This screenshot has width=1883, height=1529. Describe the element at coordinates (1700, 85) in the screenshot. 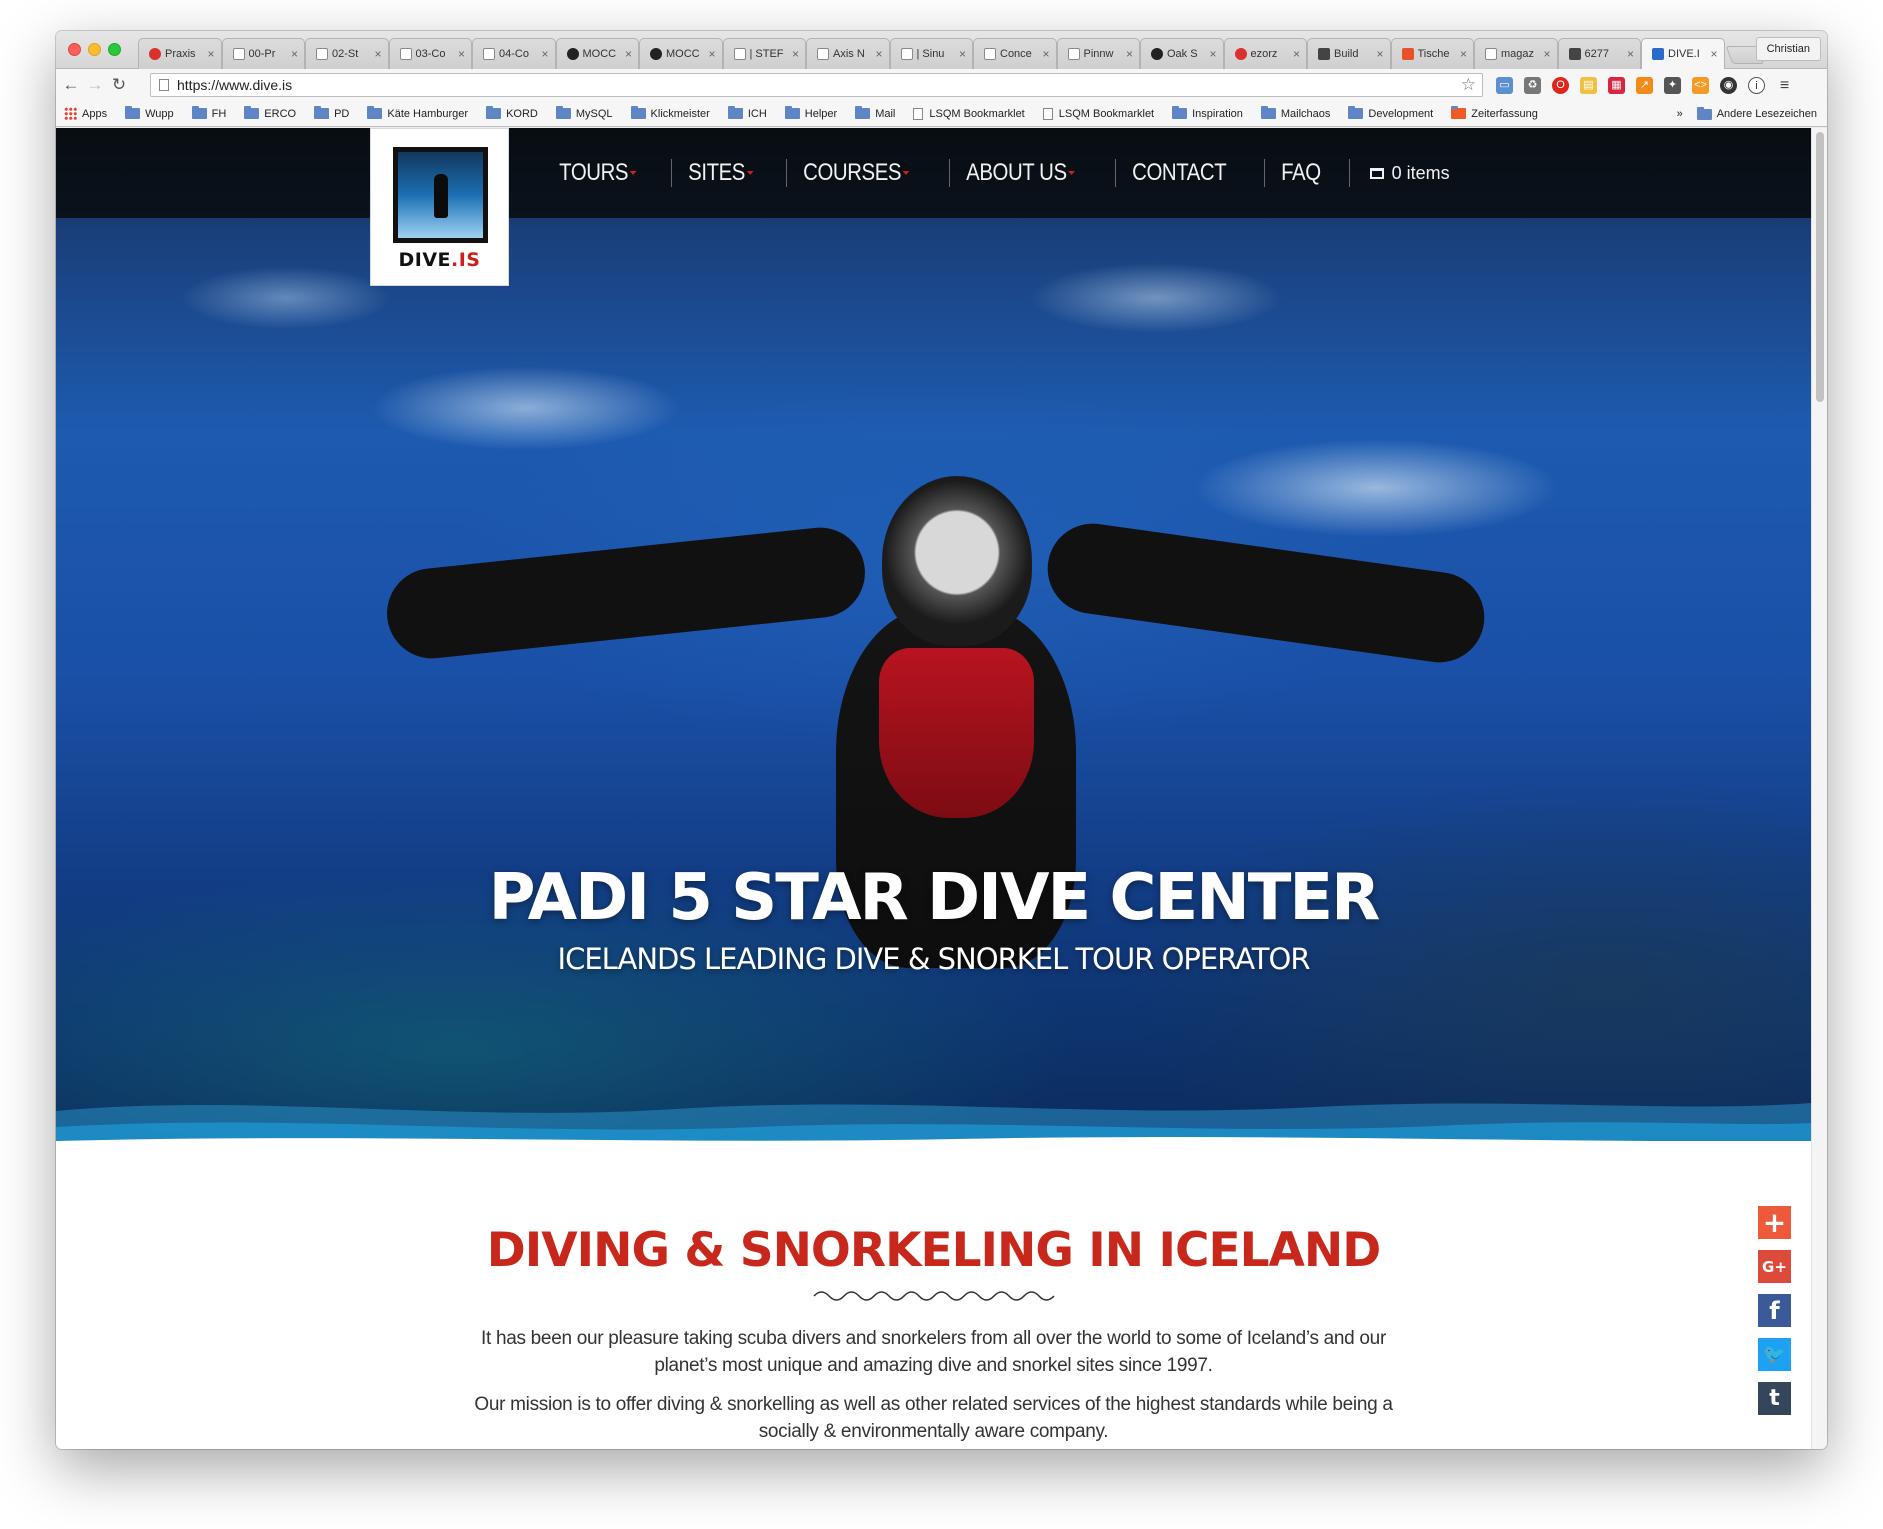

I see `bracket-extension-icon: <>` at that location.